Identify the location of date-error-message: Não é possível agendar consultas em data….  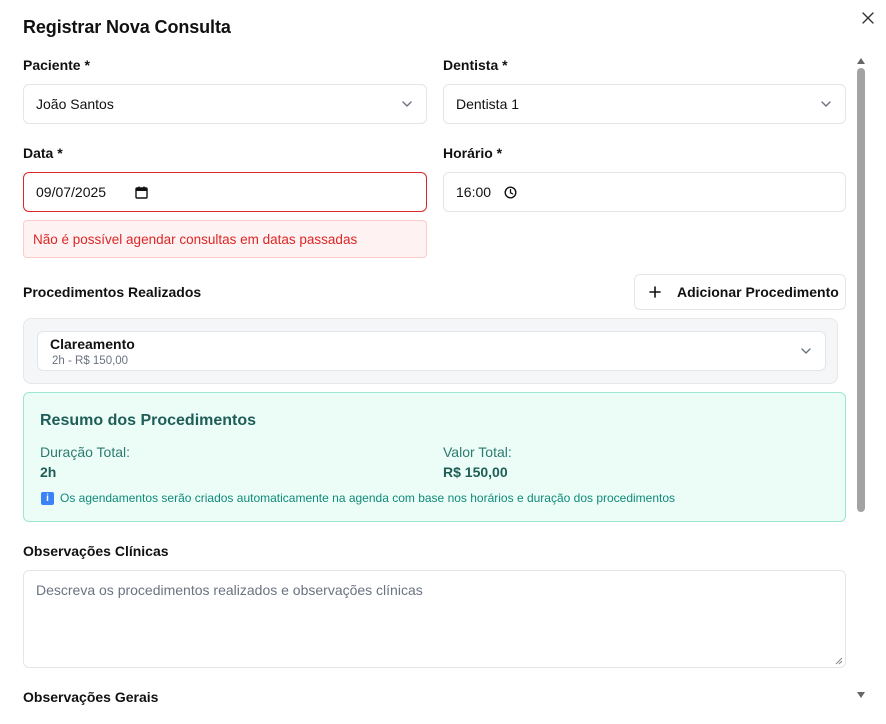
(225, 239).